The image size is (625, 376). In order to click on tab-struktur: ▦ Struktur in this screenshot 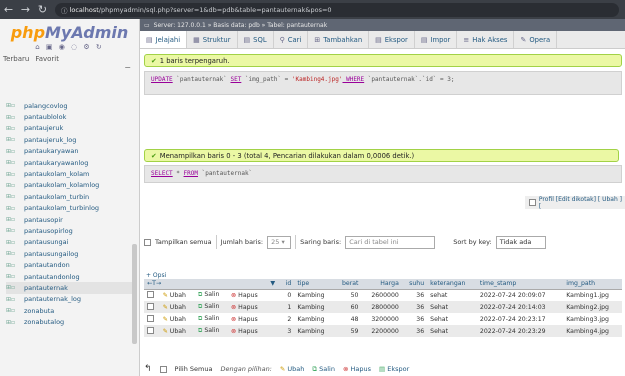, I will do `click(212, 39)`.